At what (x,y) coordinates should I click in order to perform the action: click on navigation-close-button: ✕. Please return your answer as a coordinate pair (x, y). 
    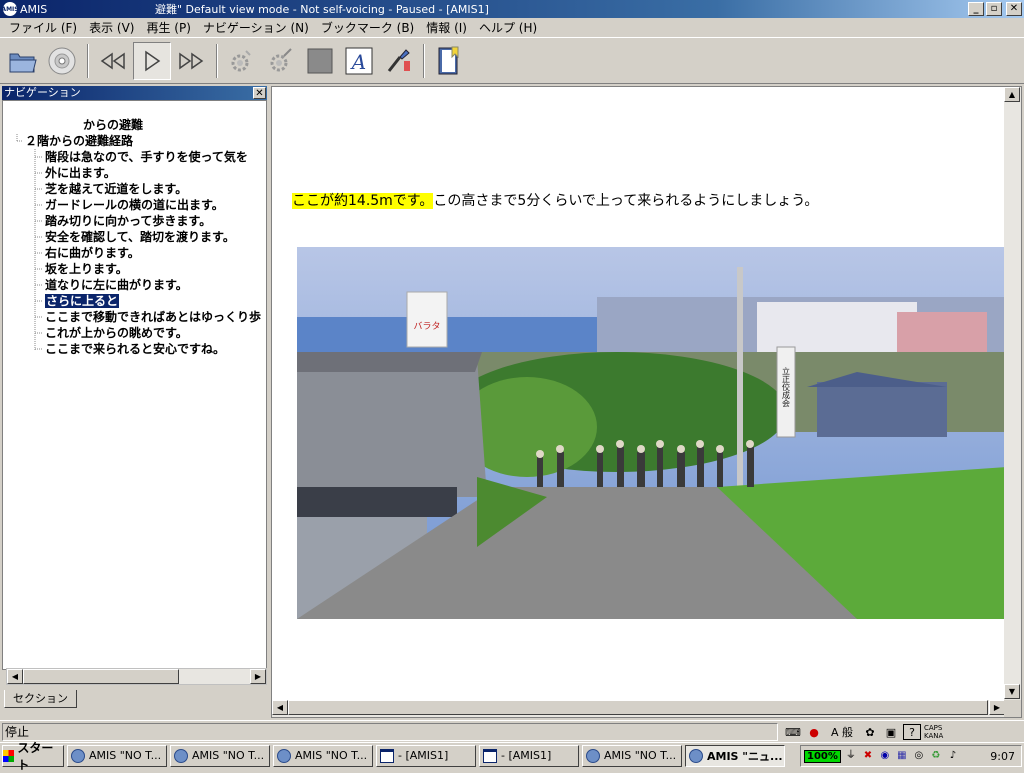
    Looking at the image, I should click on (259, 93).